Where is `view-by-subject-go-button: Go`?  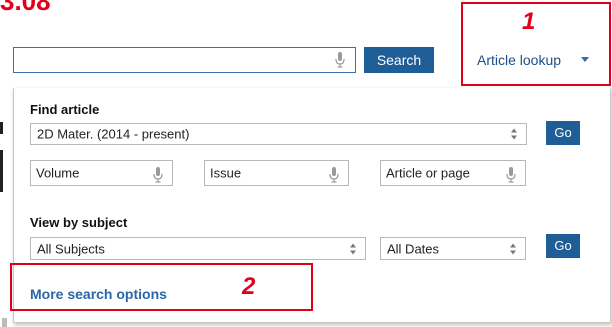 view-by-subject-go-button: Go is located at coordinates (563, 246).